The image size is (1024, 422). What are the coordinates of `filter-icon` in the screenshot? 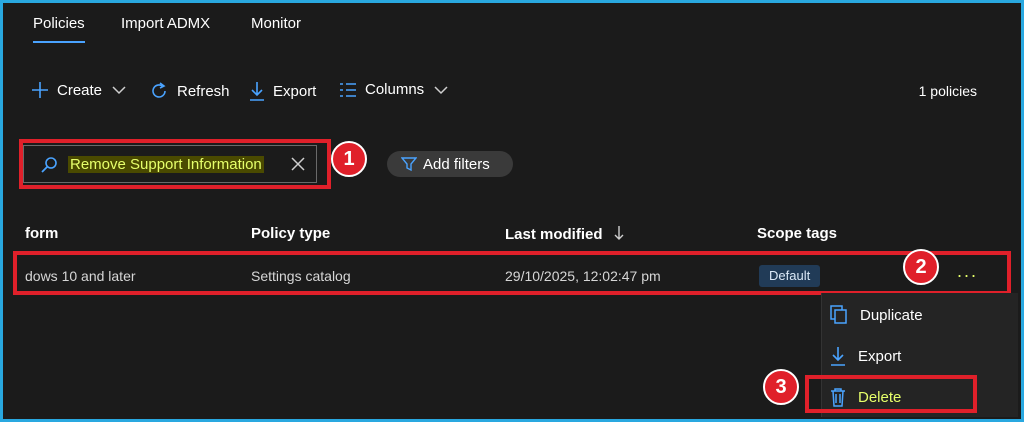 It's located at (409, 164).